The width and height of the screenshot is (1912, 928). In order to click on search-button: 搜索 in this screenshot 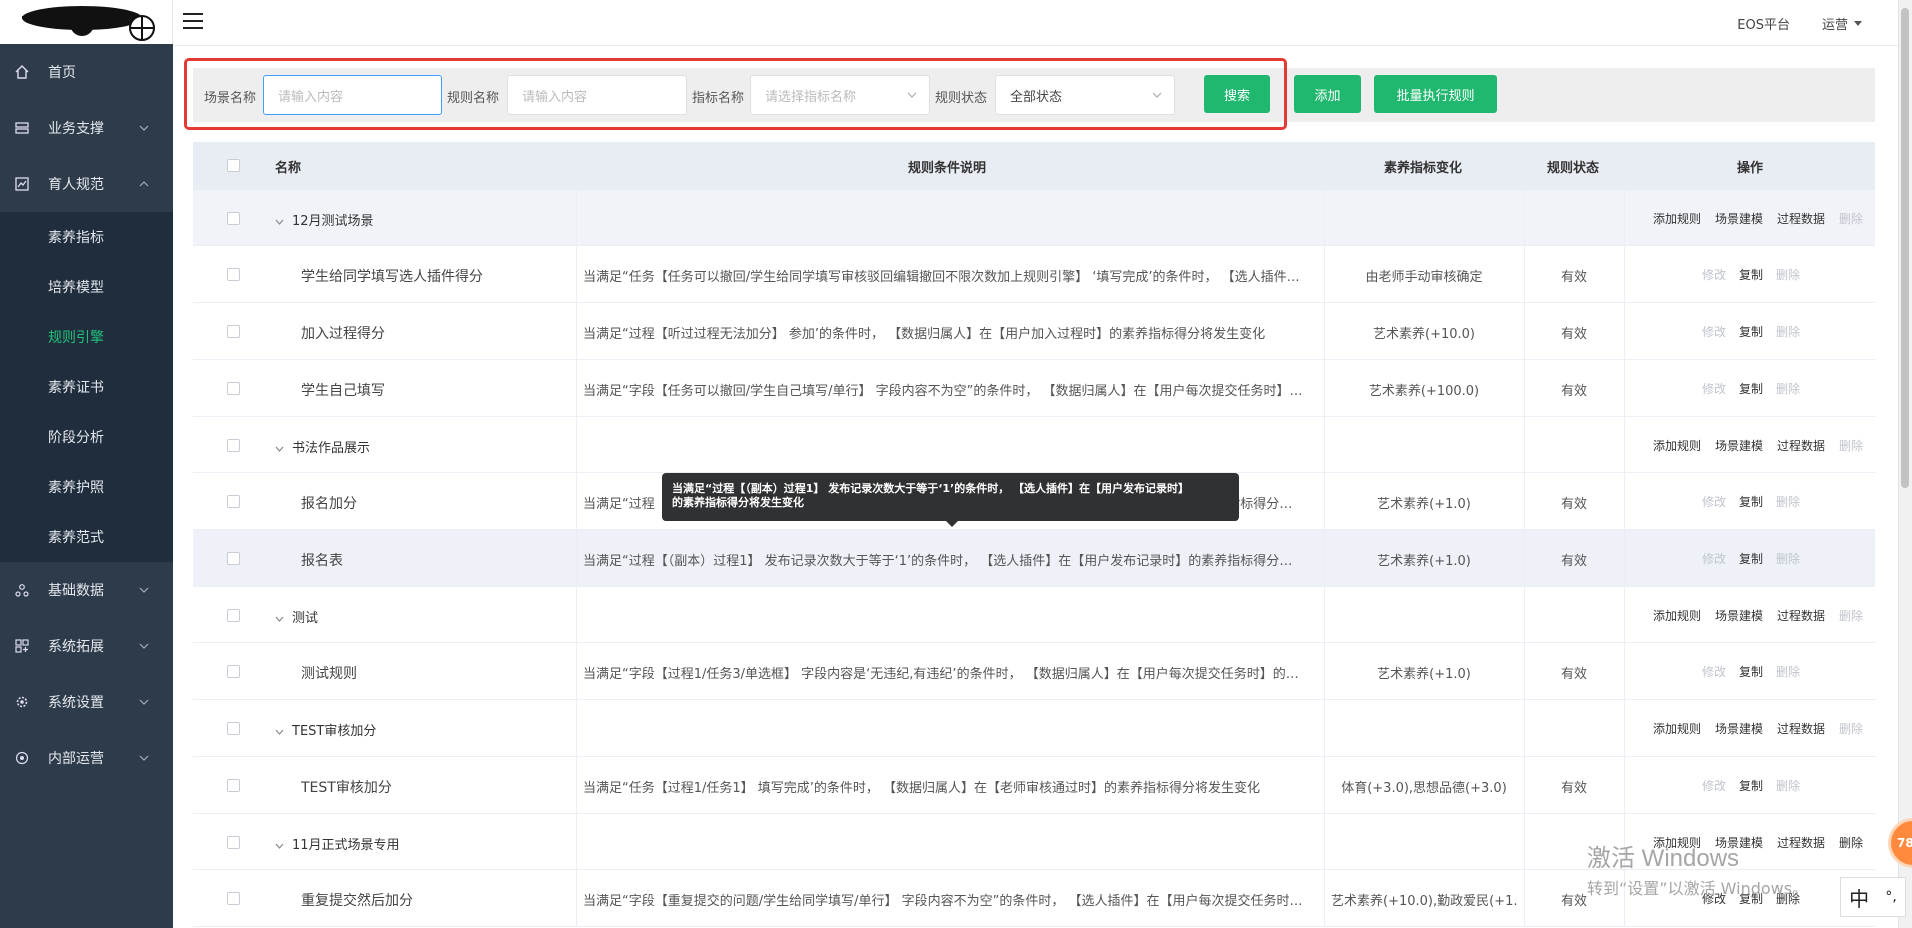, I will do `click(1237, 94)`.